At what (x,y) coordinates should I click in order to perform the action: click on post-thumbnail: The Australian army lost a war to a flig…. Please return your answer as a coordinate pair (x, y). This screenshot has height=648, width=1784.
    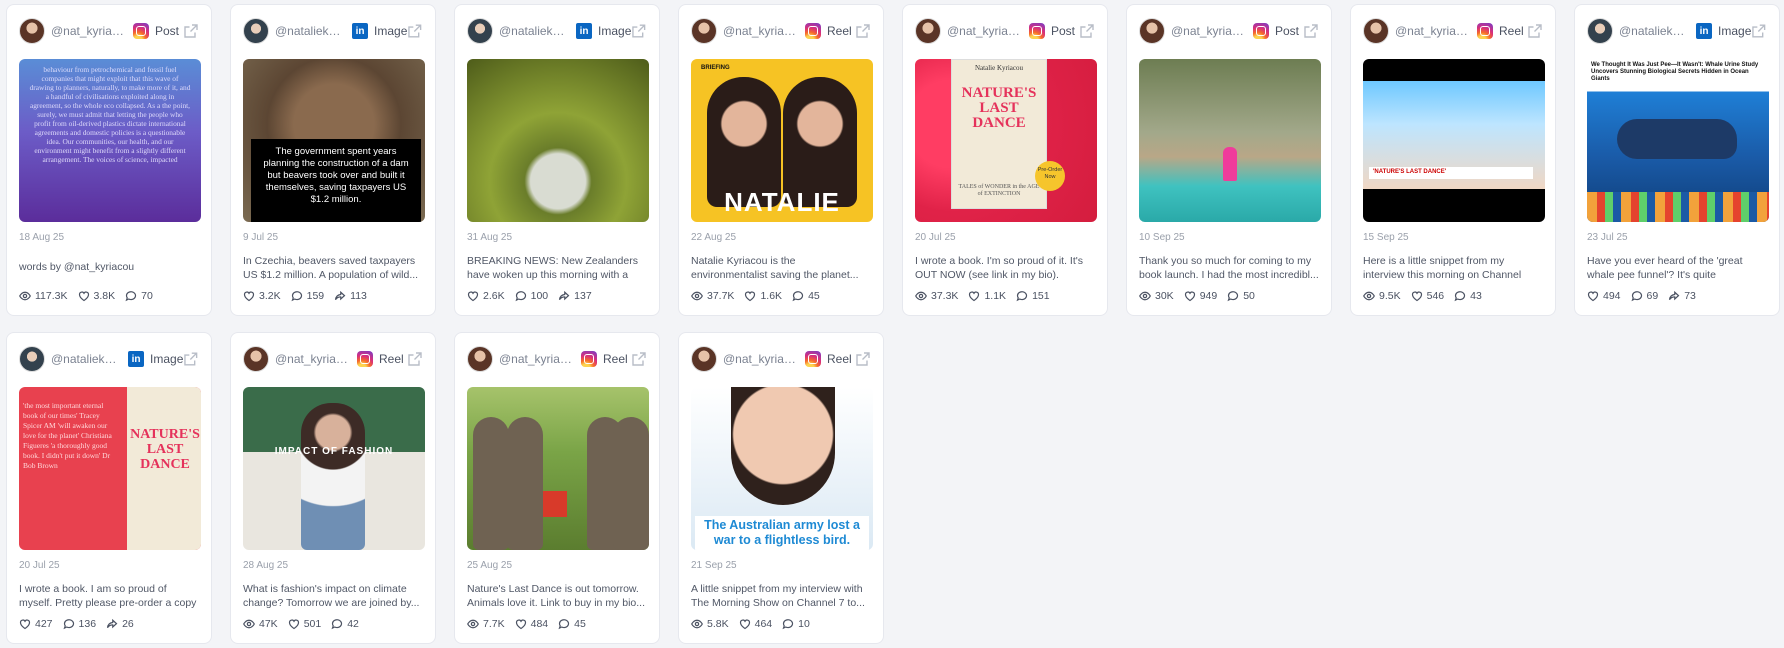
    Looking at the image, I should click on (782, 468).